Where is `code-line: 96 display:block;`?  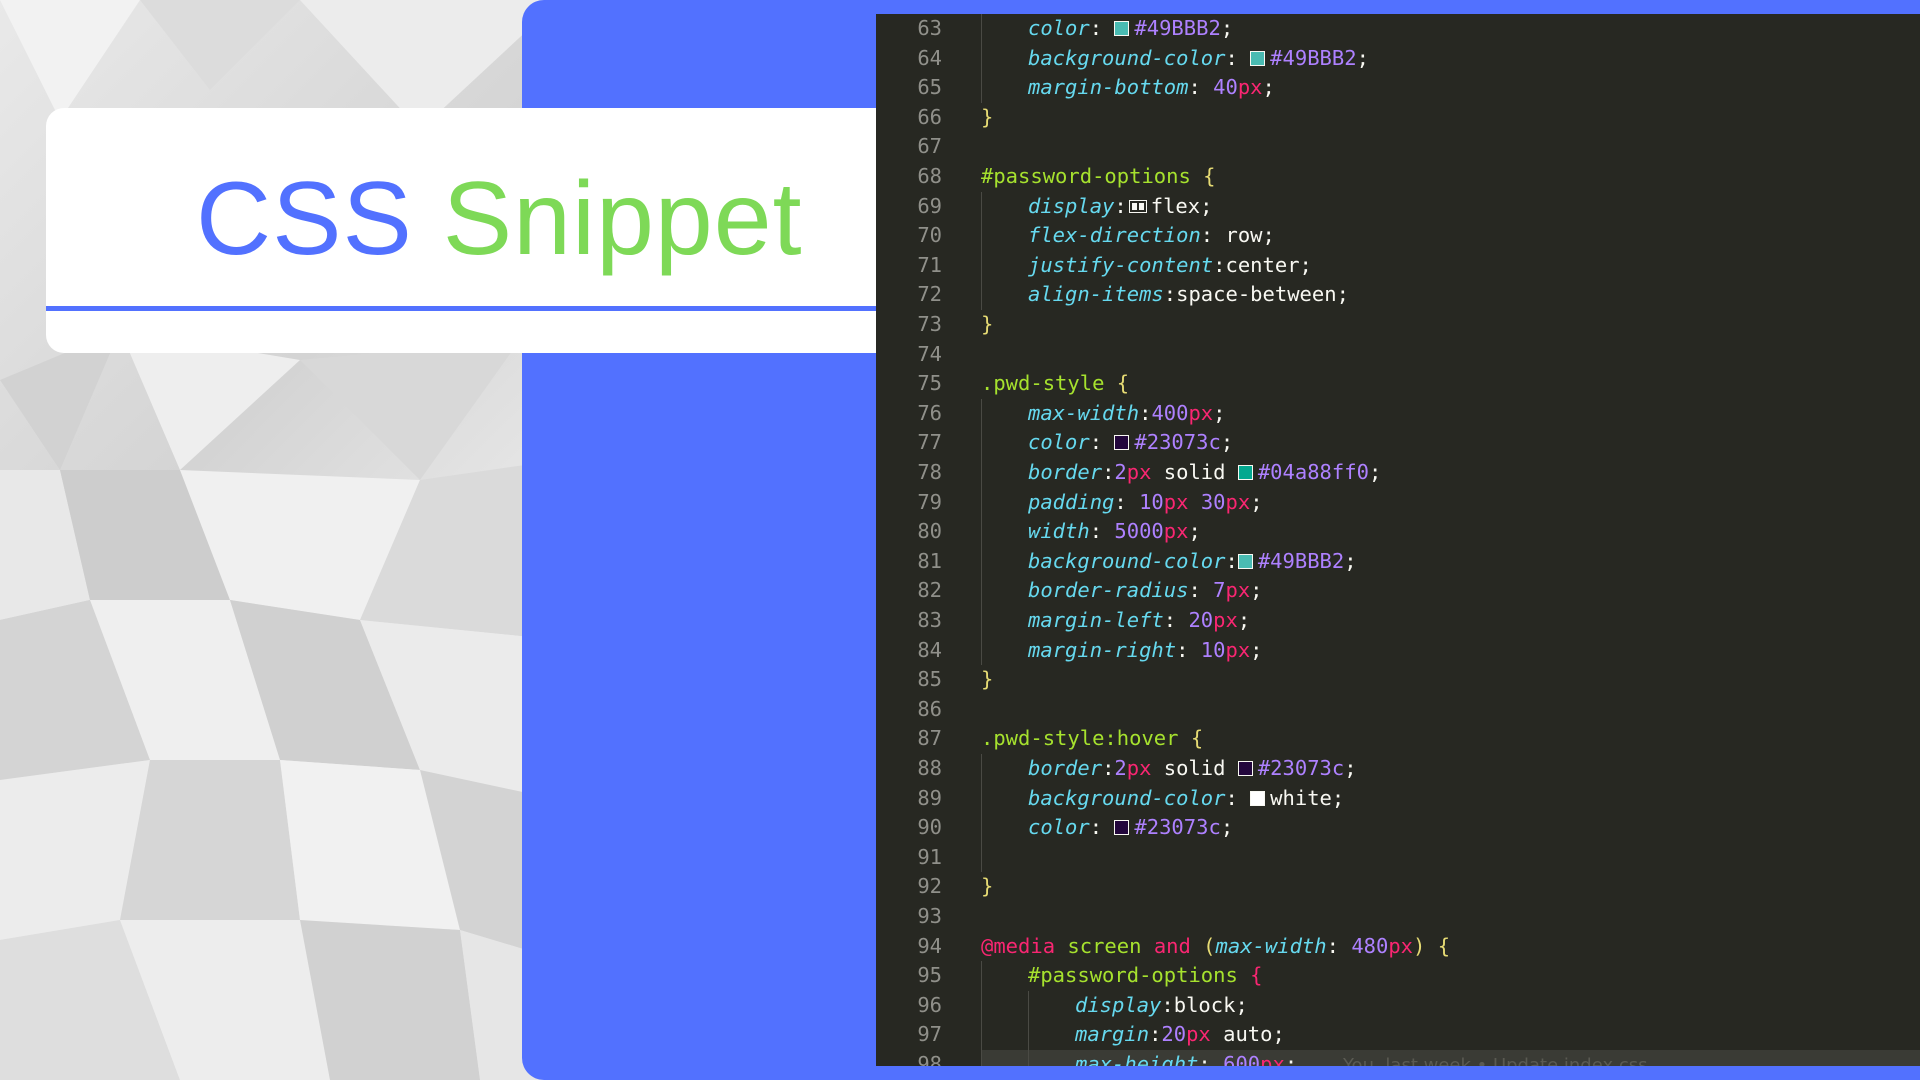 code-line: 96 display:block; is located at coordinates (1398, 1005).